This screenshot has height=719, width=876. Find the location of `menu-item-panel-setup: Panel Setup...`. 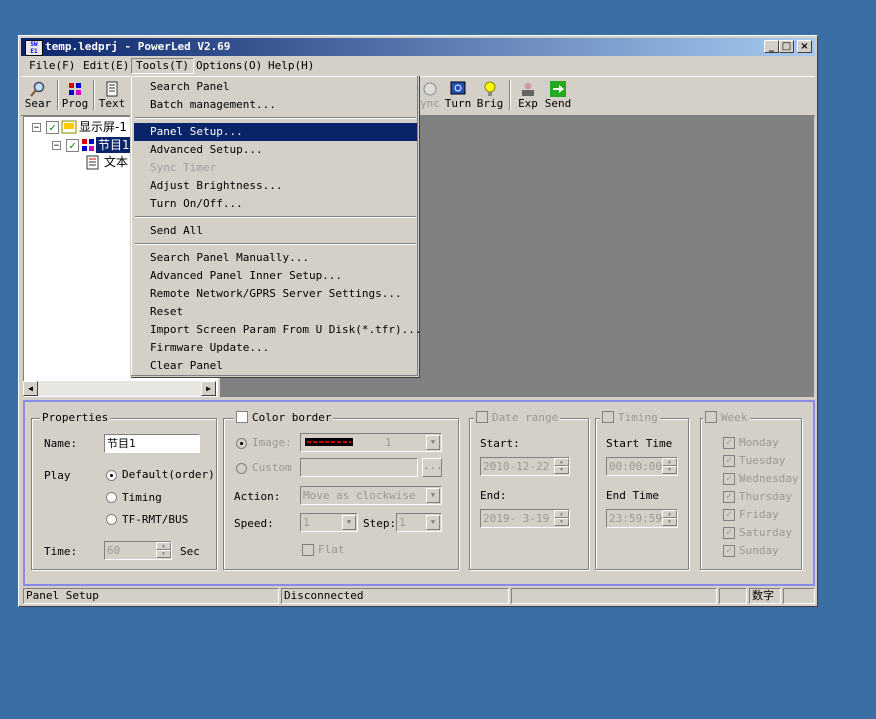

menu-item-panel-setup: Panel Setup... is located at coordinates (275, 132).